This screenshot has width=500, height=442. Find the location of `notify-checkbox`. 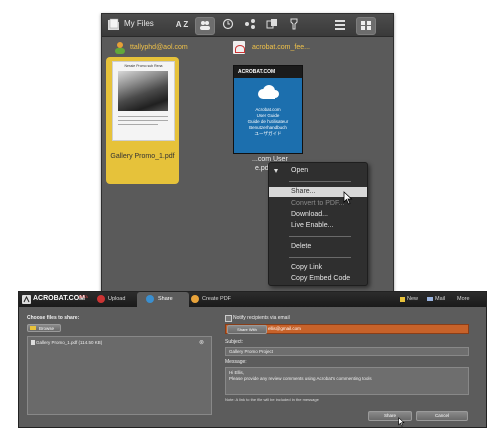

notify-checkbox is located at coordinates (228, 318).